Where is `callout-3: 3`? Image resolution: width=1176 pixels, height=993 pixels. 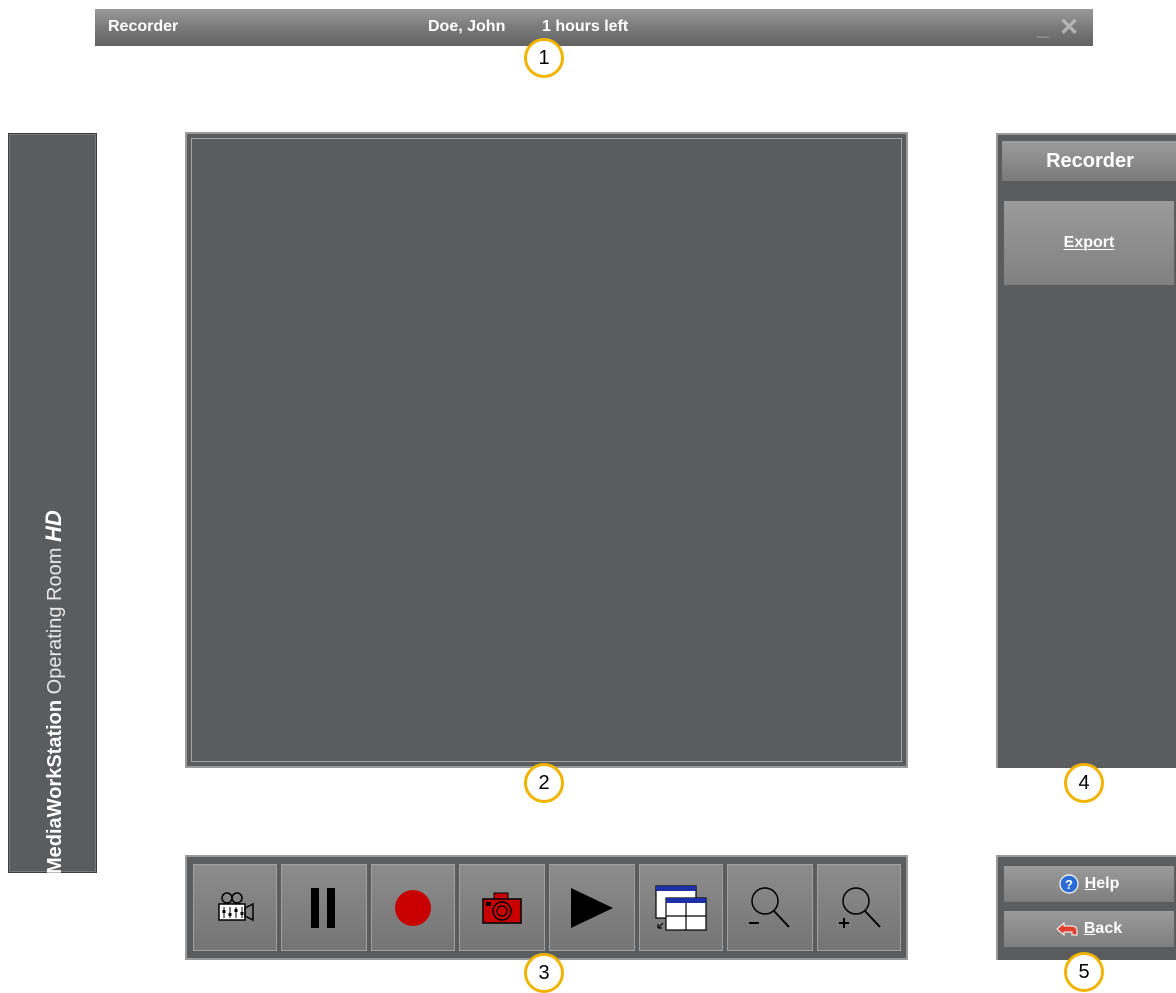
callout-3: 3 is located at coordinates (544, 973).